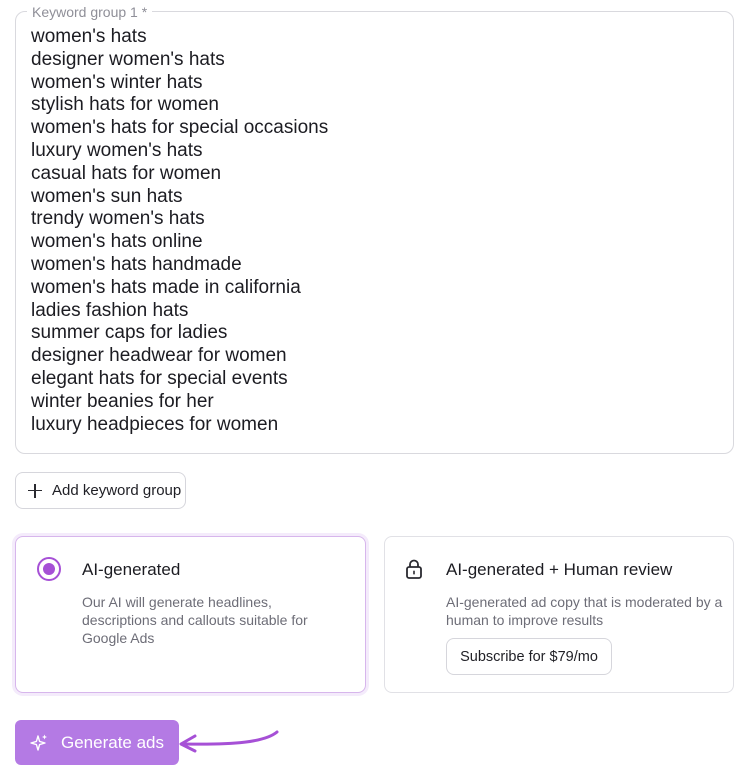 The image size is (750, 773). Describe the element at coordinates (159, 378) in the screenshot. I see `keyword-item: elegant hats for special events` at that location.